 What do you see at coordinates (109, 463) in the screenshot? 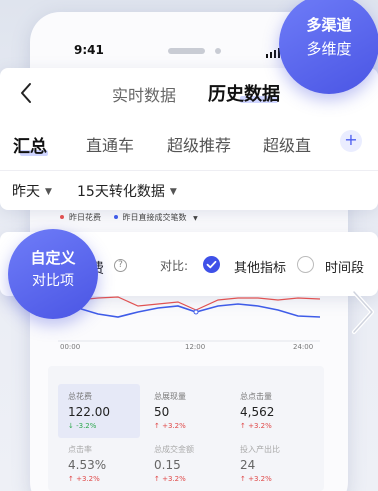
I see `stat-ctr: 点击率 4.53% ↑ +3.2%` at bounding box center [109, 463].